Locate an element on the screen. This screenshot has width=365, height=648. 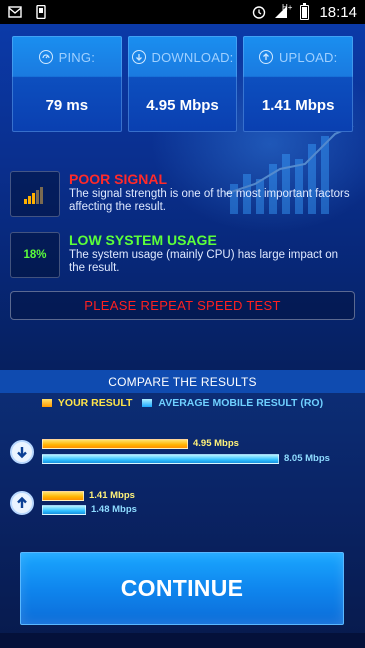
download-icon is located at coordinates (138, 57).